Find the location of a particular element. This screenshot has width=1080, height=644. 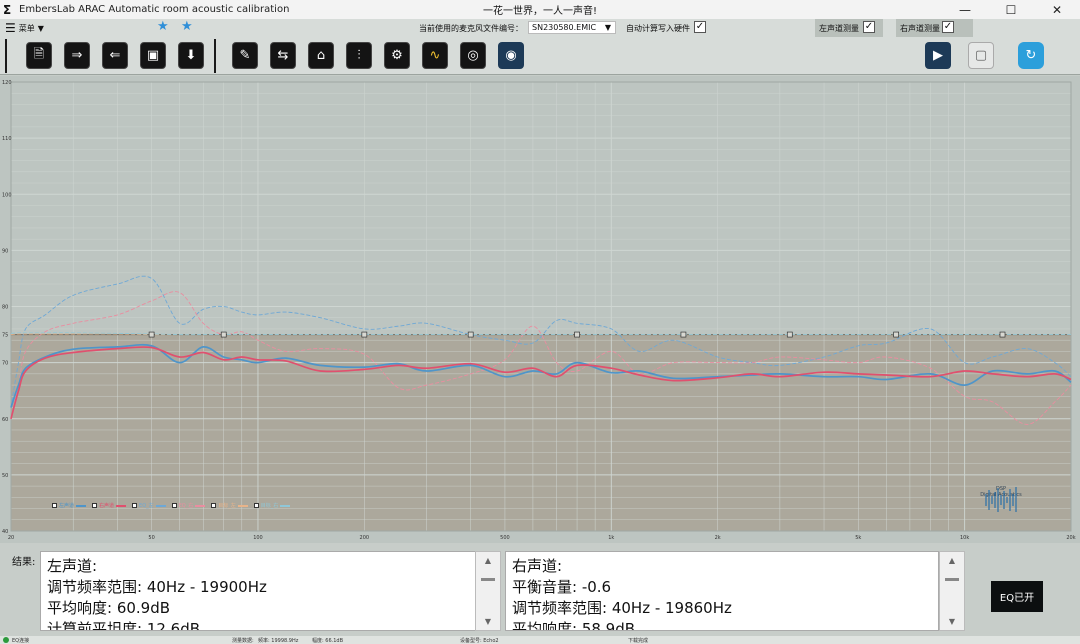

auto-write-checkbox: ✓ is located at coordinates (700, 27).